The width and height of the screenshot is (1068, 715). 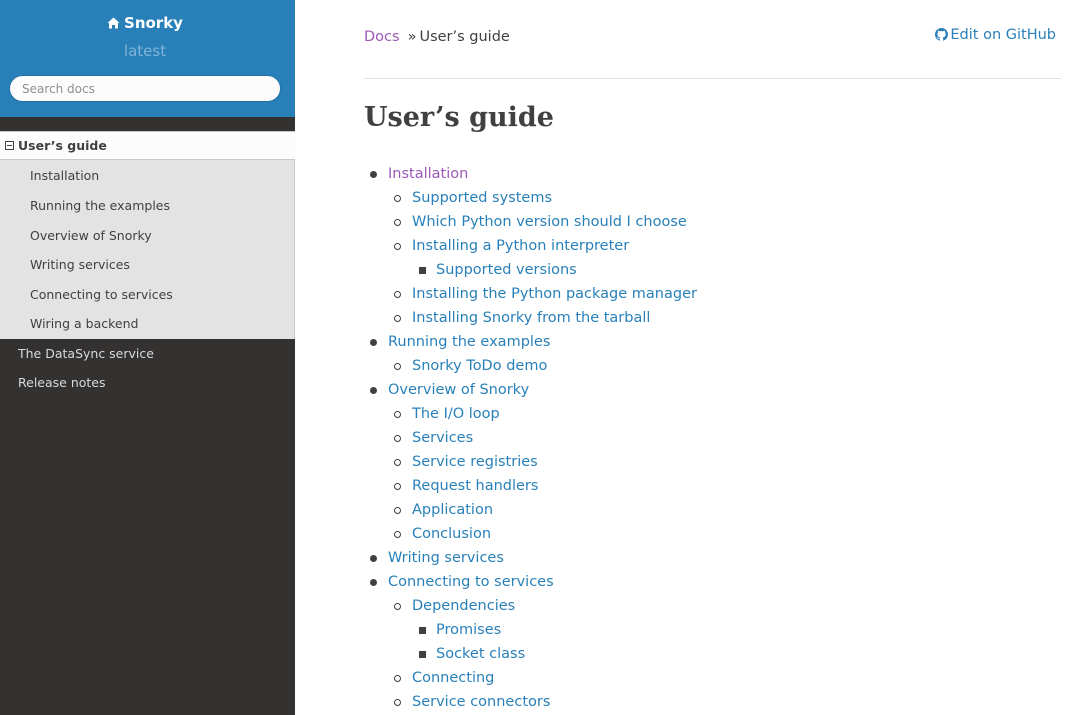 I want to click on toc-item: Running the examples, so click(x=530, y=342).